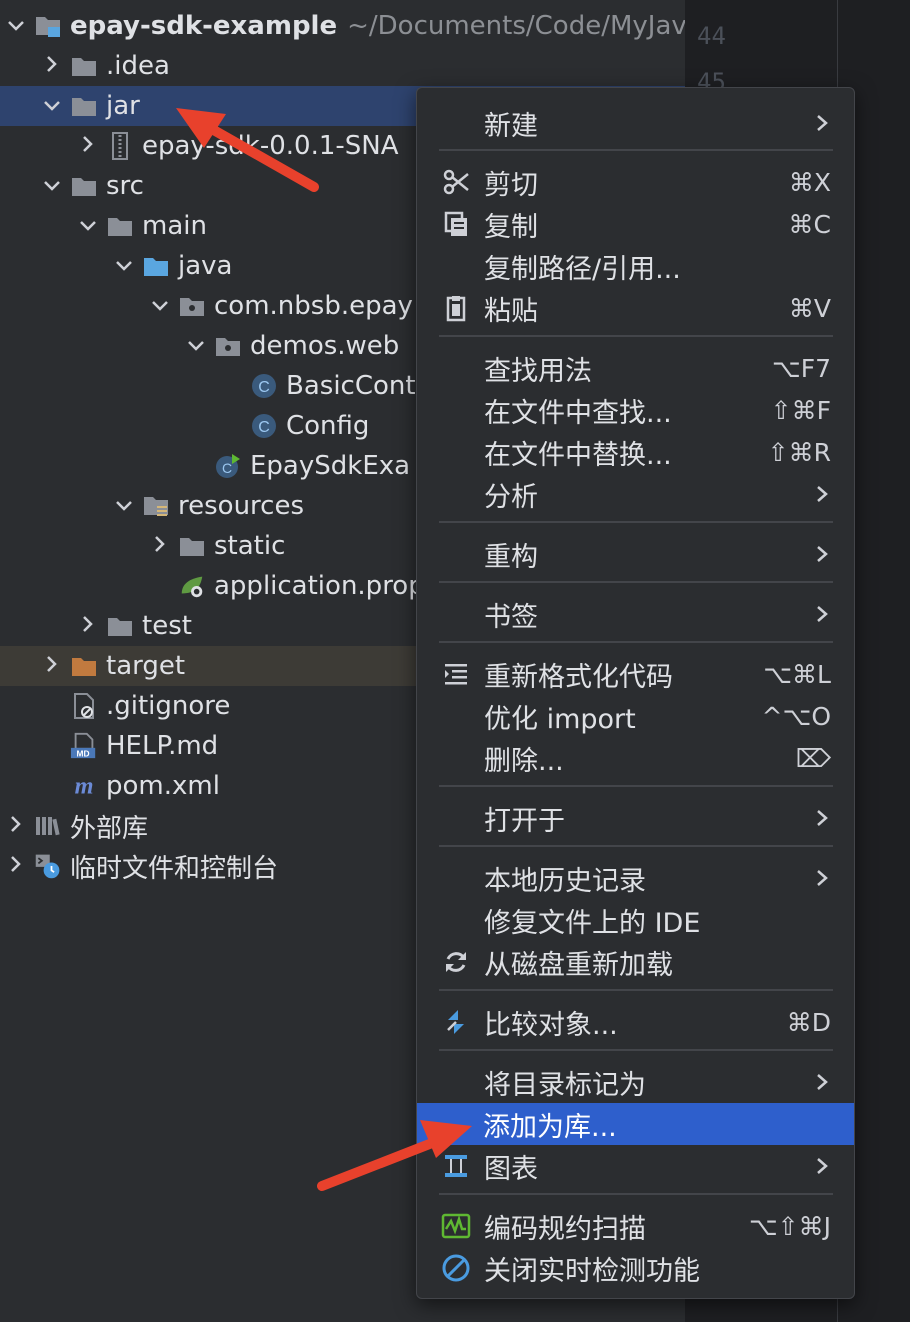 This screenshot has height=1322, width=910. I want to click on menu-item-shortcut: ⌥F7, so click(801, 368).